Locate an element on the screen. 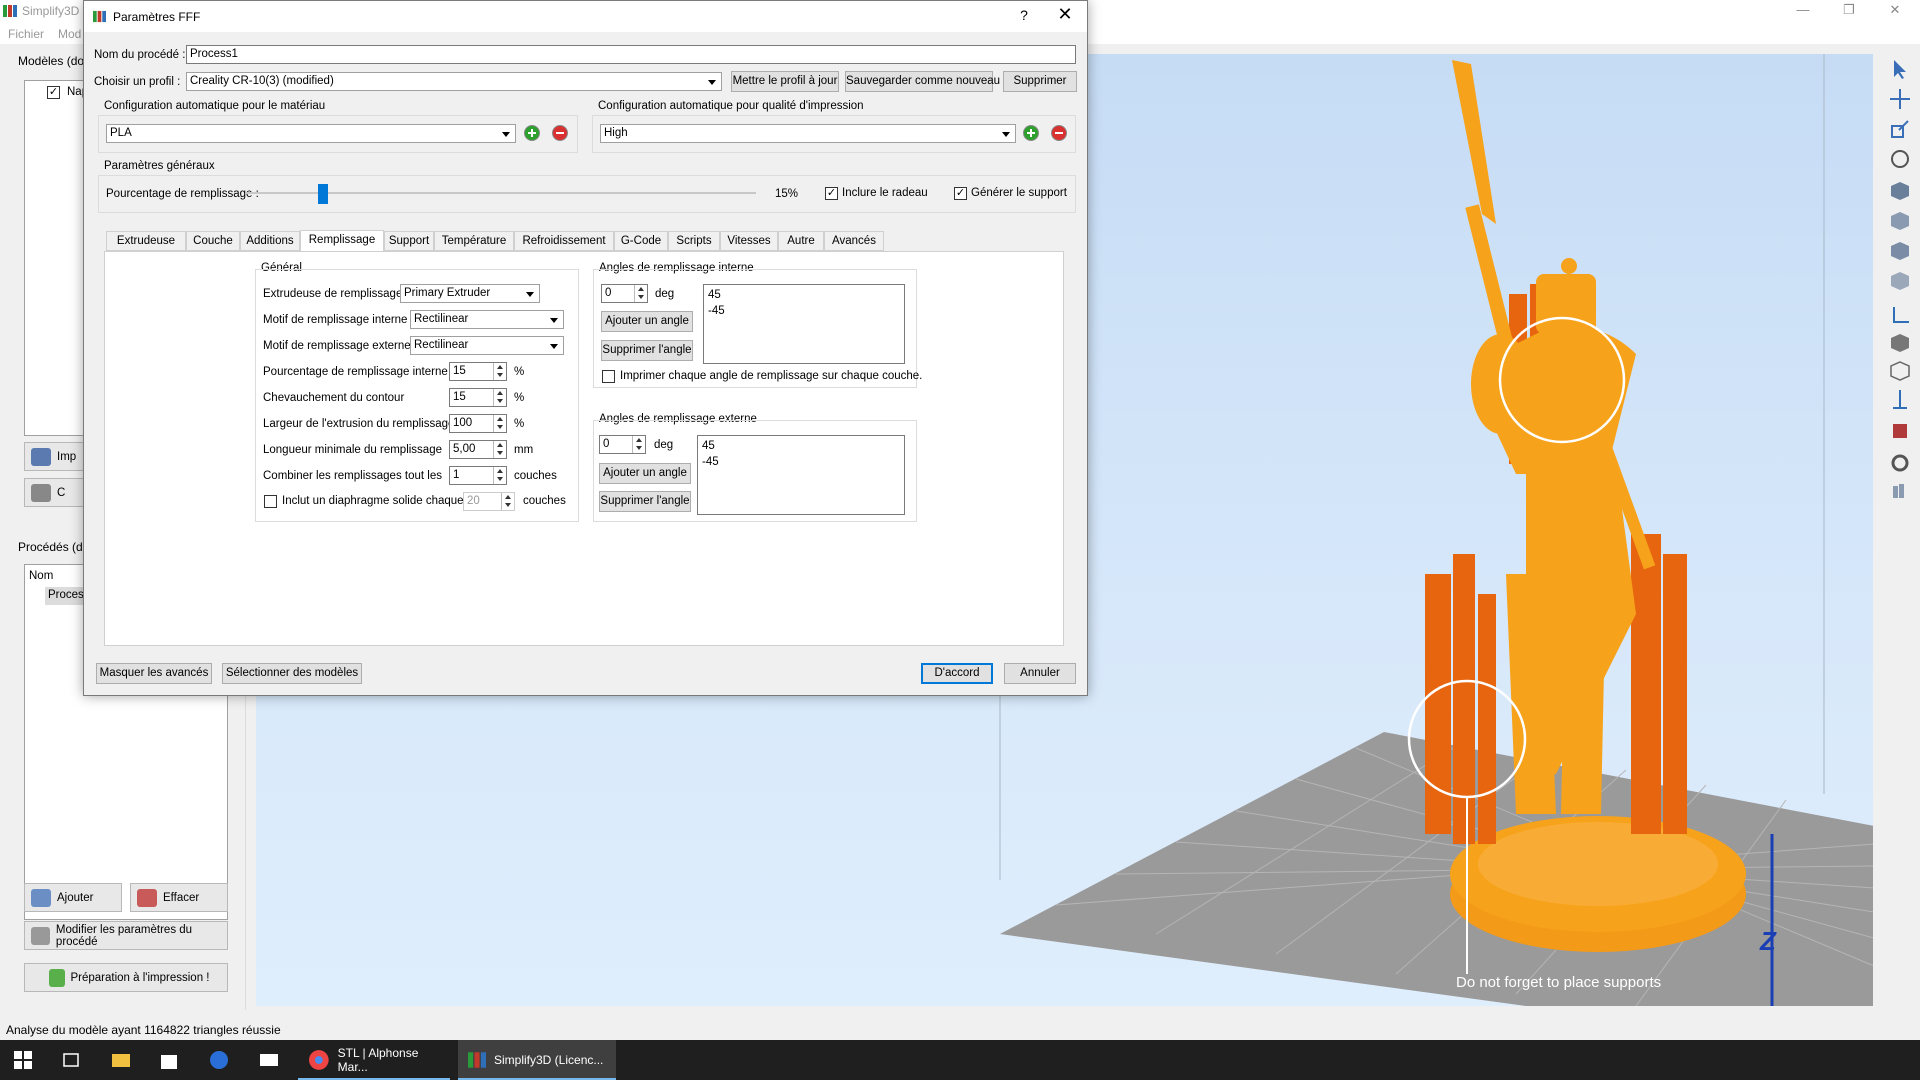  add-quality-icon is located at coordinates (1031, 133).